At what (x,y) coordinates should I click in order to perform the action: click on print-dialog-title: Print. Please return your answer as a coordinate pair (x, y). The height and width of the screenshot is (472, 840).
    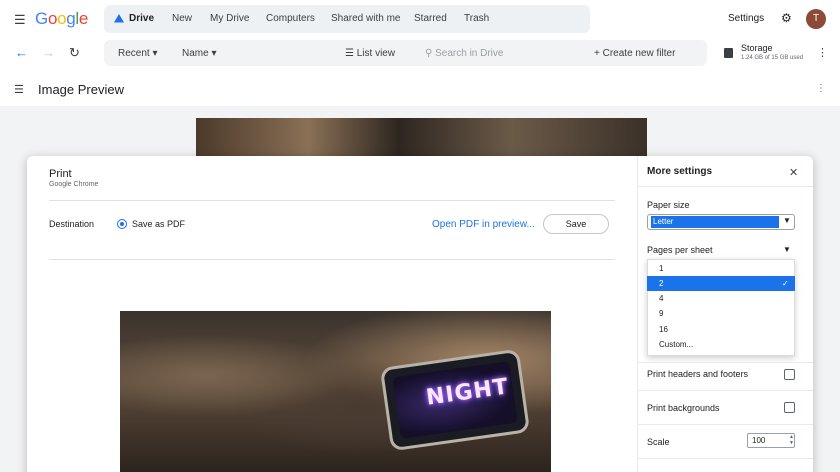
    Looking at the image, I should click on (60, 174).